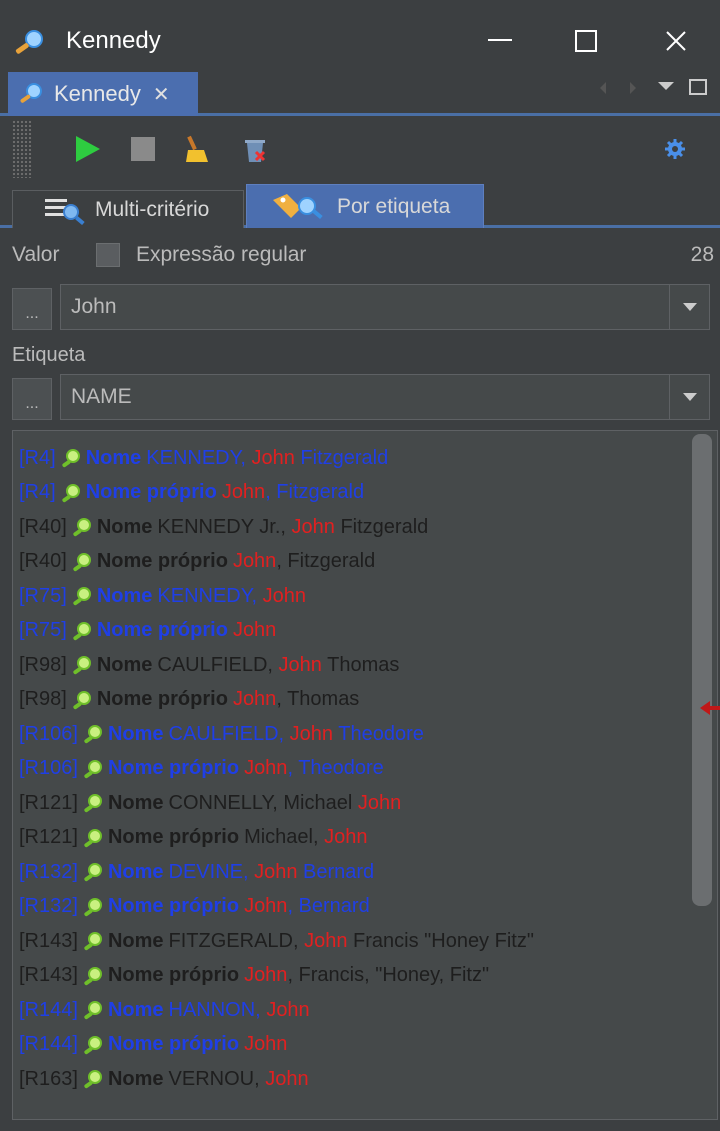 This screenshot has width=720, height=1131. I want to click on result-text: CAULFIELD,, so click(229, 733).